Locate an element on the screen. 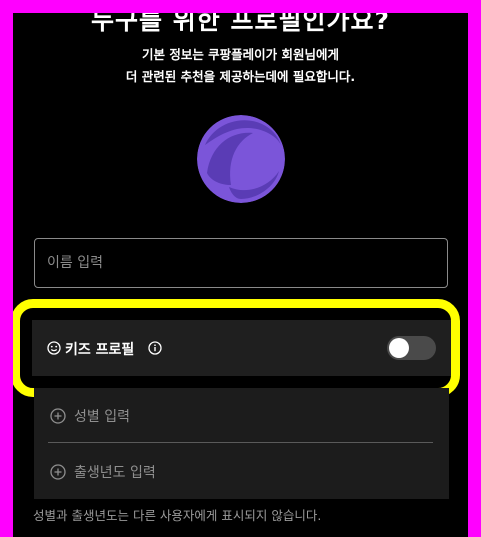  name-field is located at coordinates (241, 263).